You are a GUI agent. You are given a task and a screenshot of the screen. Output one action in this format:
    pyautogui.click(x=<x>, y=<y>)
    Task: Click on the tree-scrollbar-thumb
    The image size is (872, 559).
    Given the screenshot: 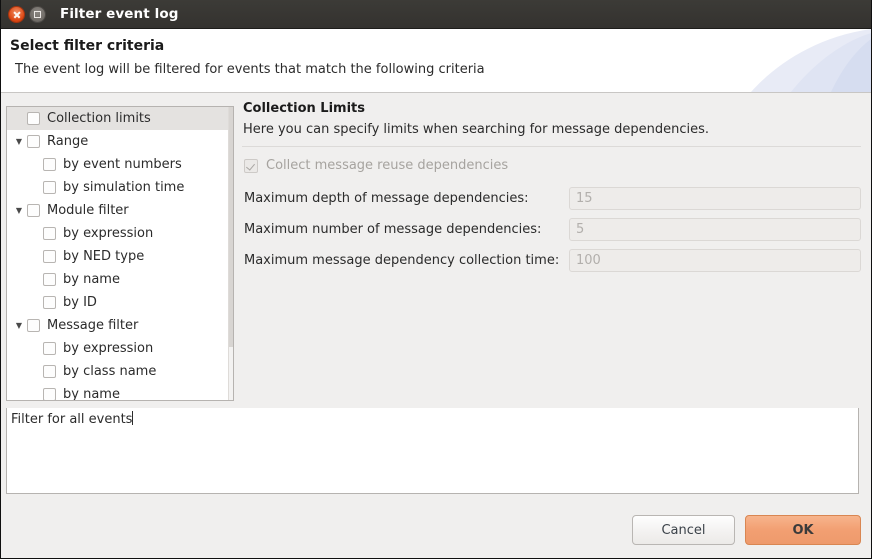 What is the action you would take?
    pyautogui.click(x=231, y=227)
    